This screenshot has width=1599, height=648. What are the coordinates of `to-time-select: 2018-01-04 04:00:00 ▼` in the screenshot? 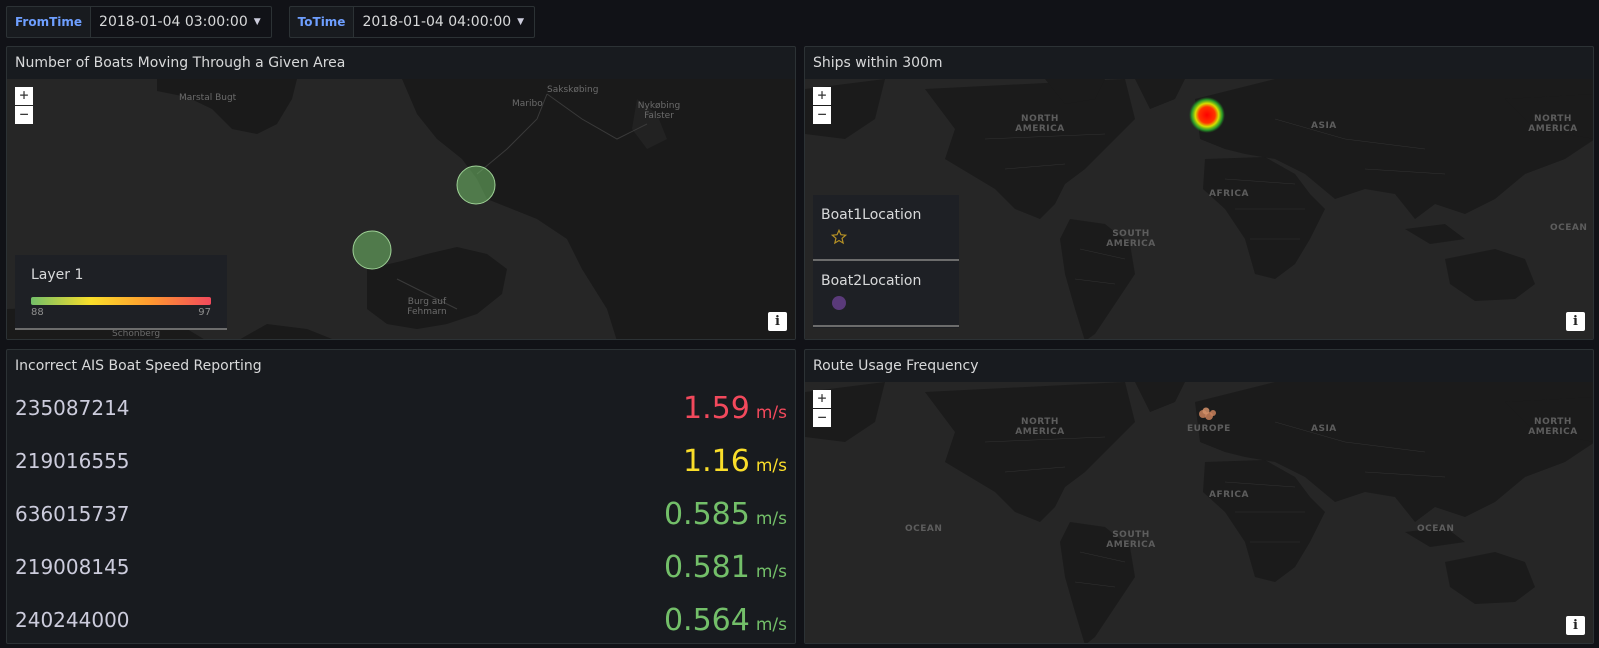 It's located at (445, 22).